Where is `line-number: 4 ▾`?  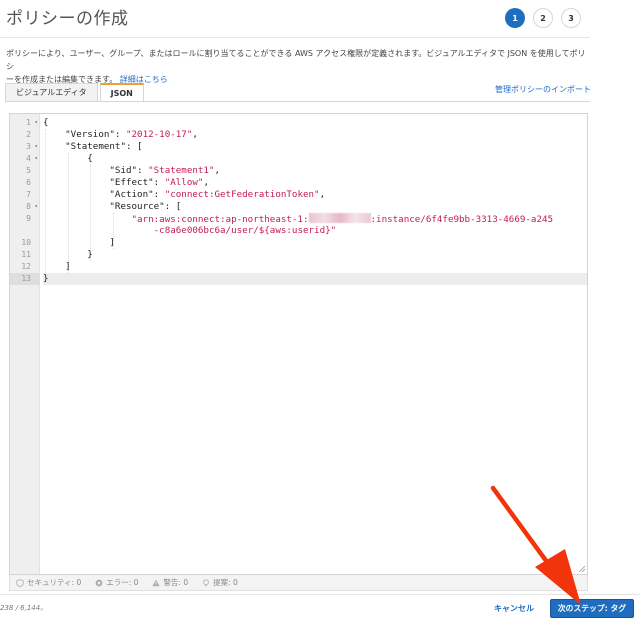
line-number: 4 ▾ is located at coordinates (32, 159).